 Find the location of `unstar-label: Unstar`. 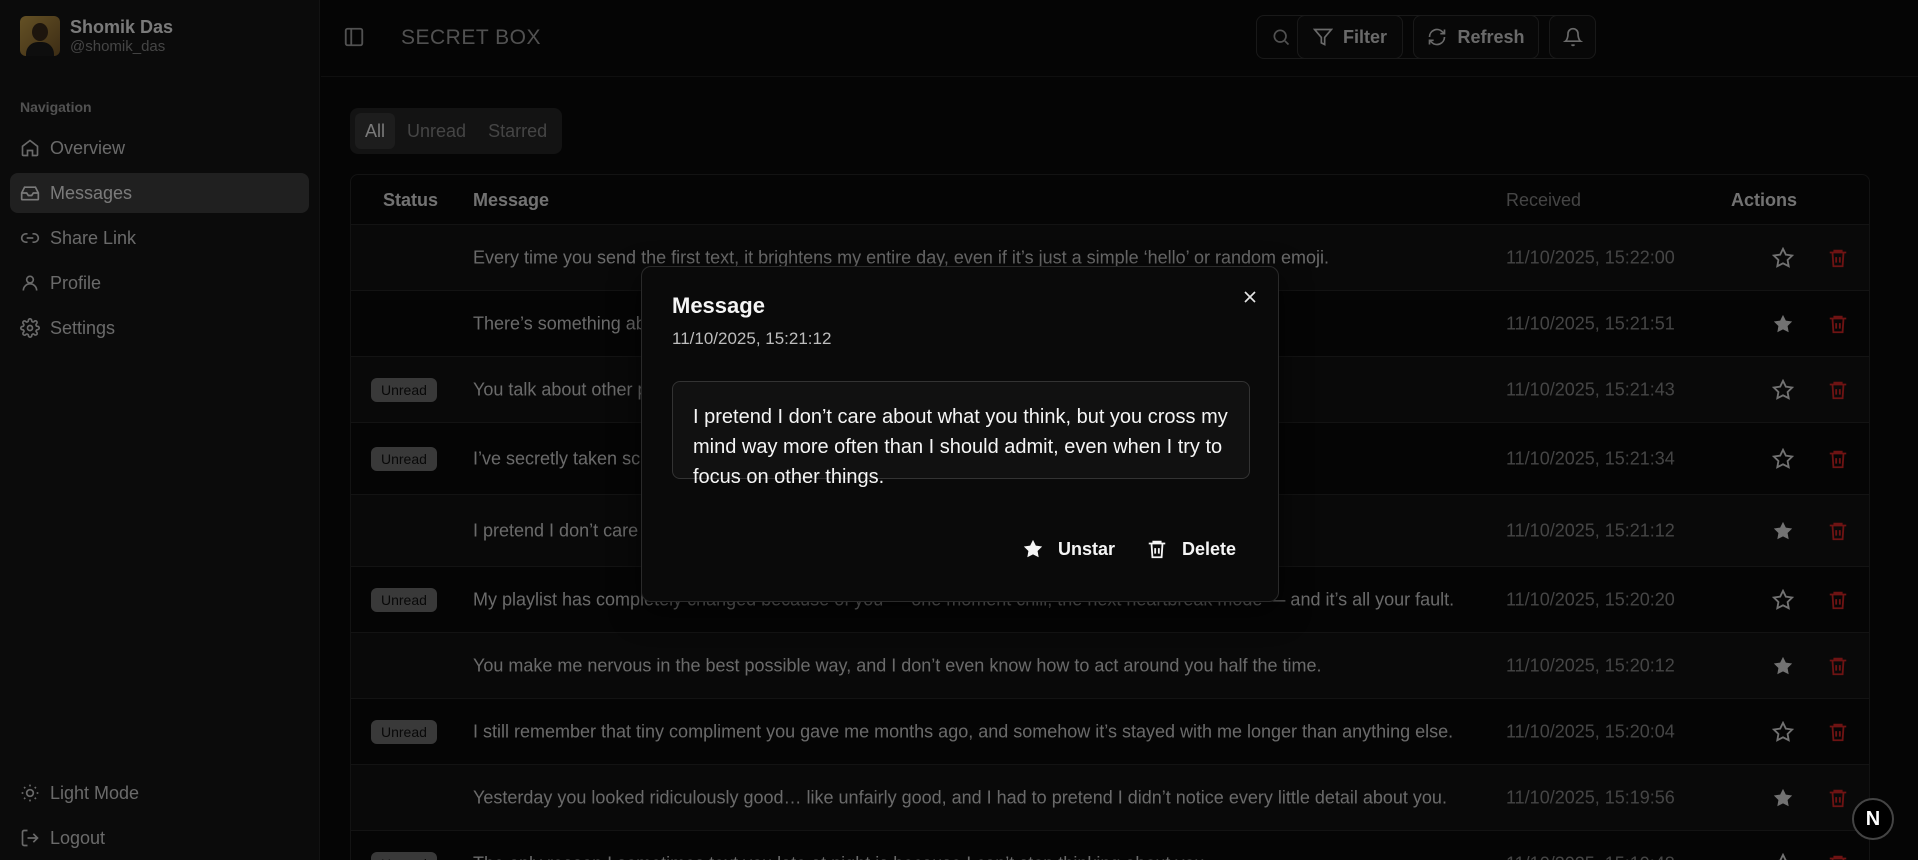

unstar-label: Unstar is located at coordinates (1087, 548).